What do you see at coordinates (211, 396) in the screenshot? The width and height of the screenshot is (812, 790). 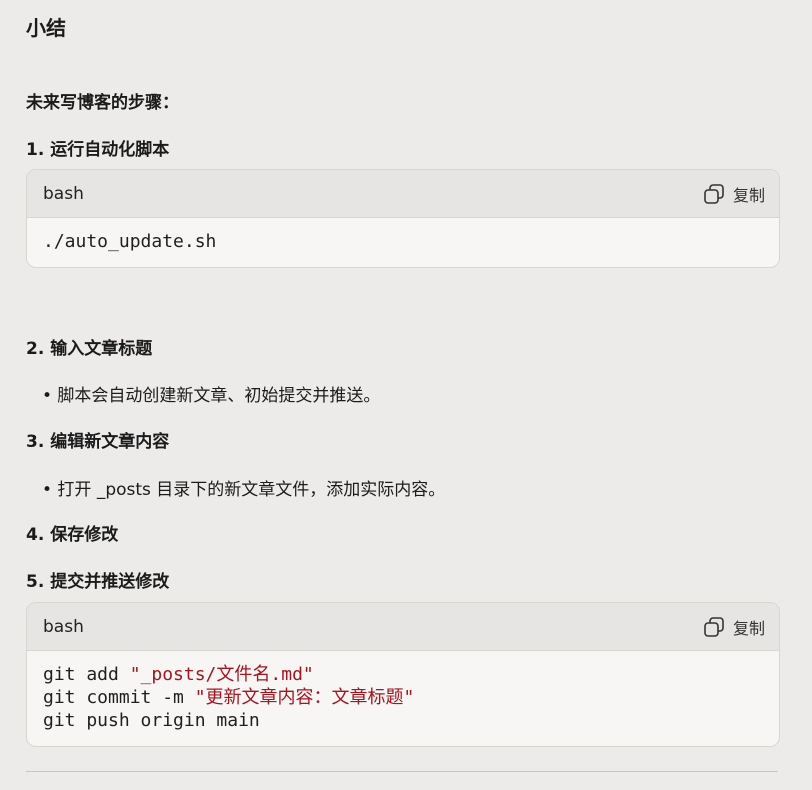 I see `step-2-bullet: • 脚本会自动创建新文章、初始提交并推送。` at bounding box center [211, 396].